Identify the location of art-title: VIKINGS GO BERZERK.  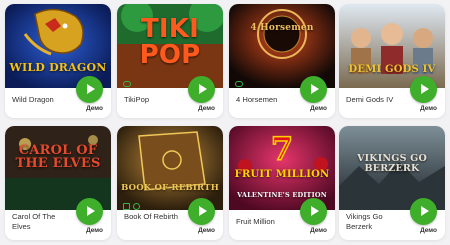
(392, 163).